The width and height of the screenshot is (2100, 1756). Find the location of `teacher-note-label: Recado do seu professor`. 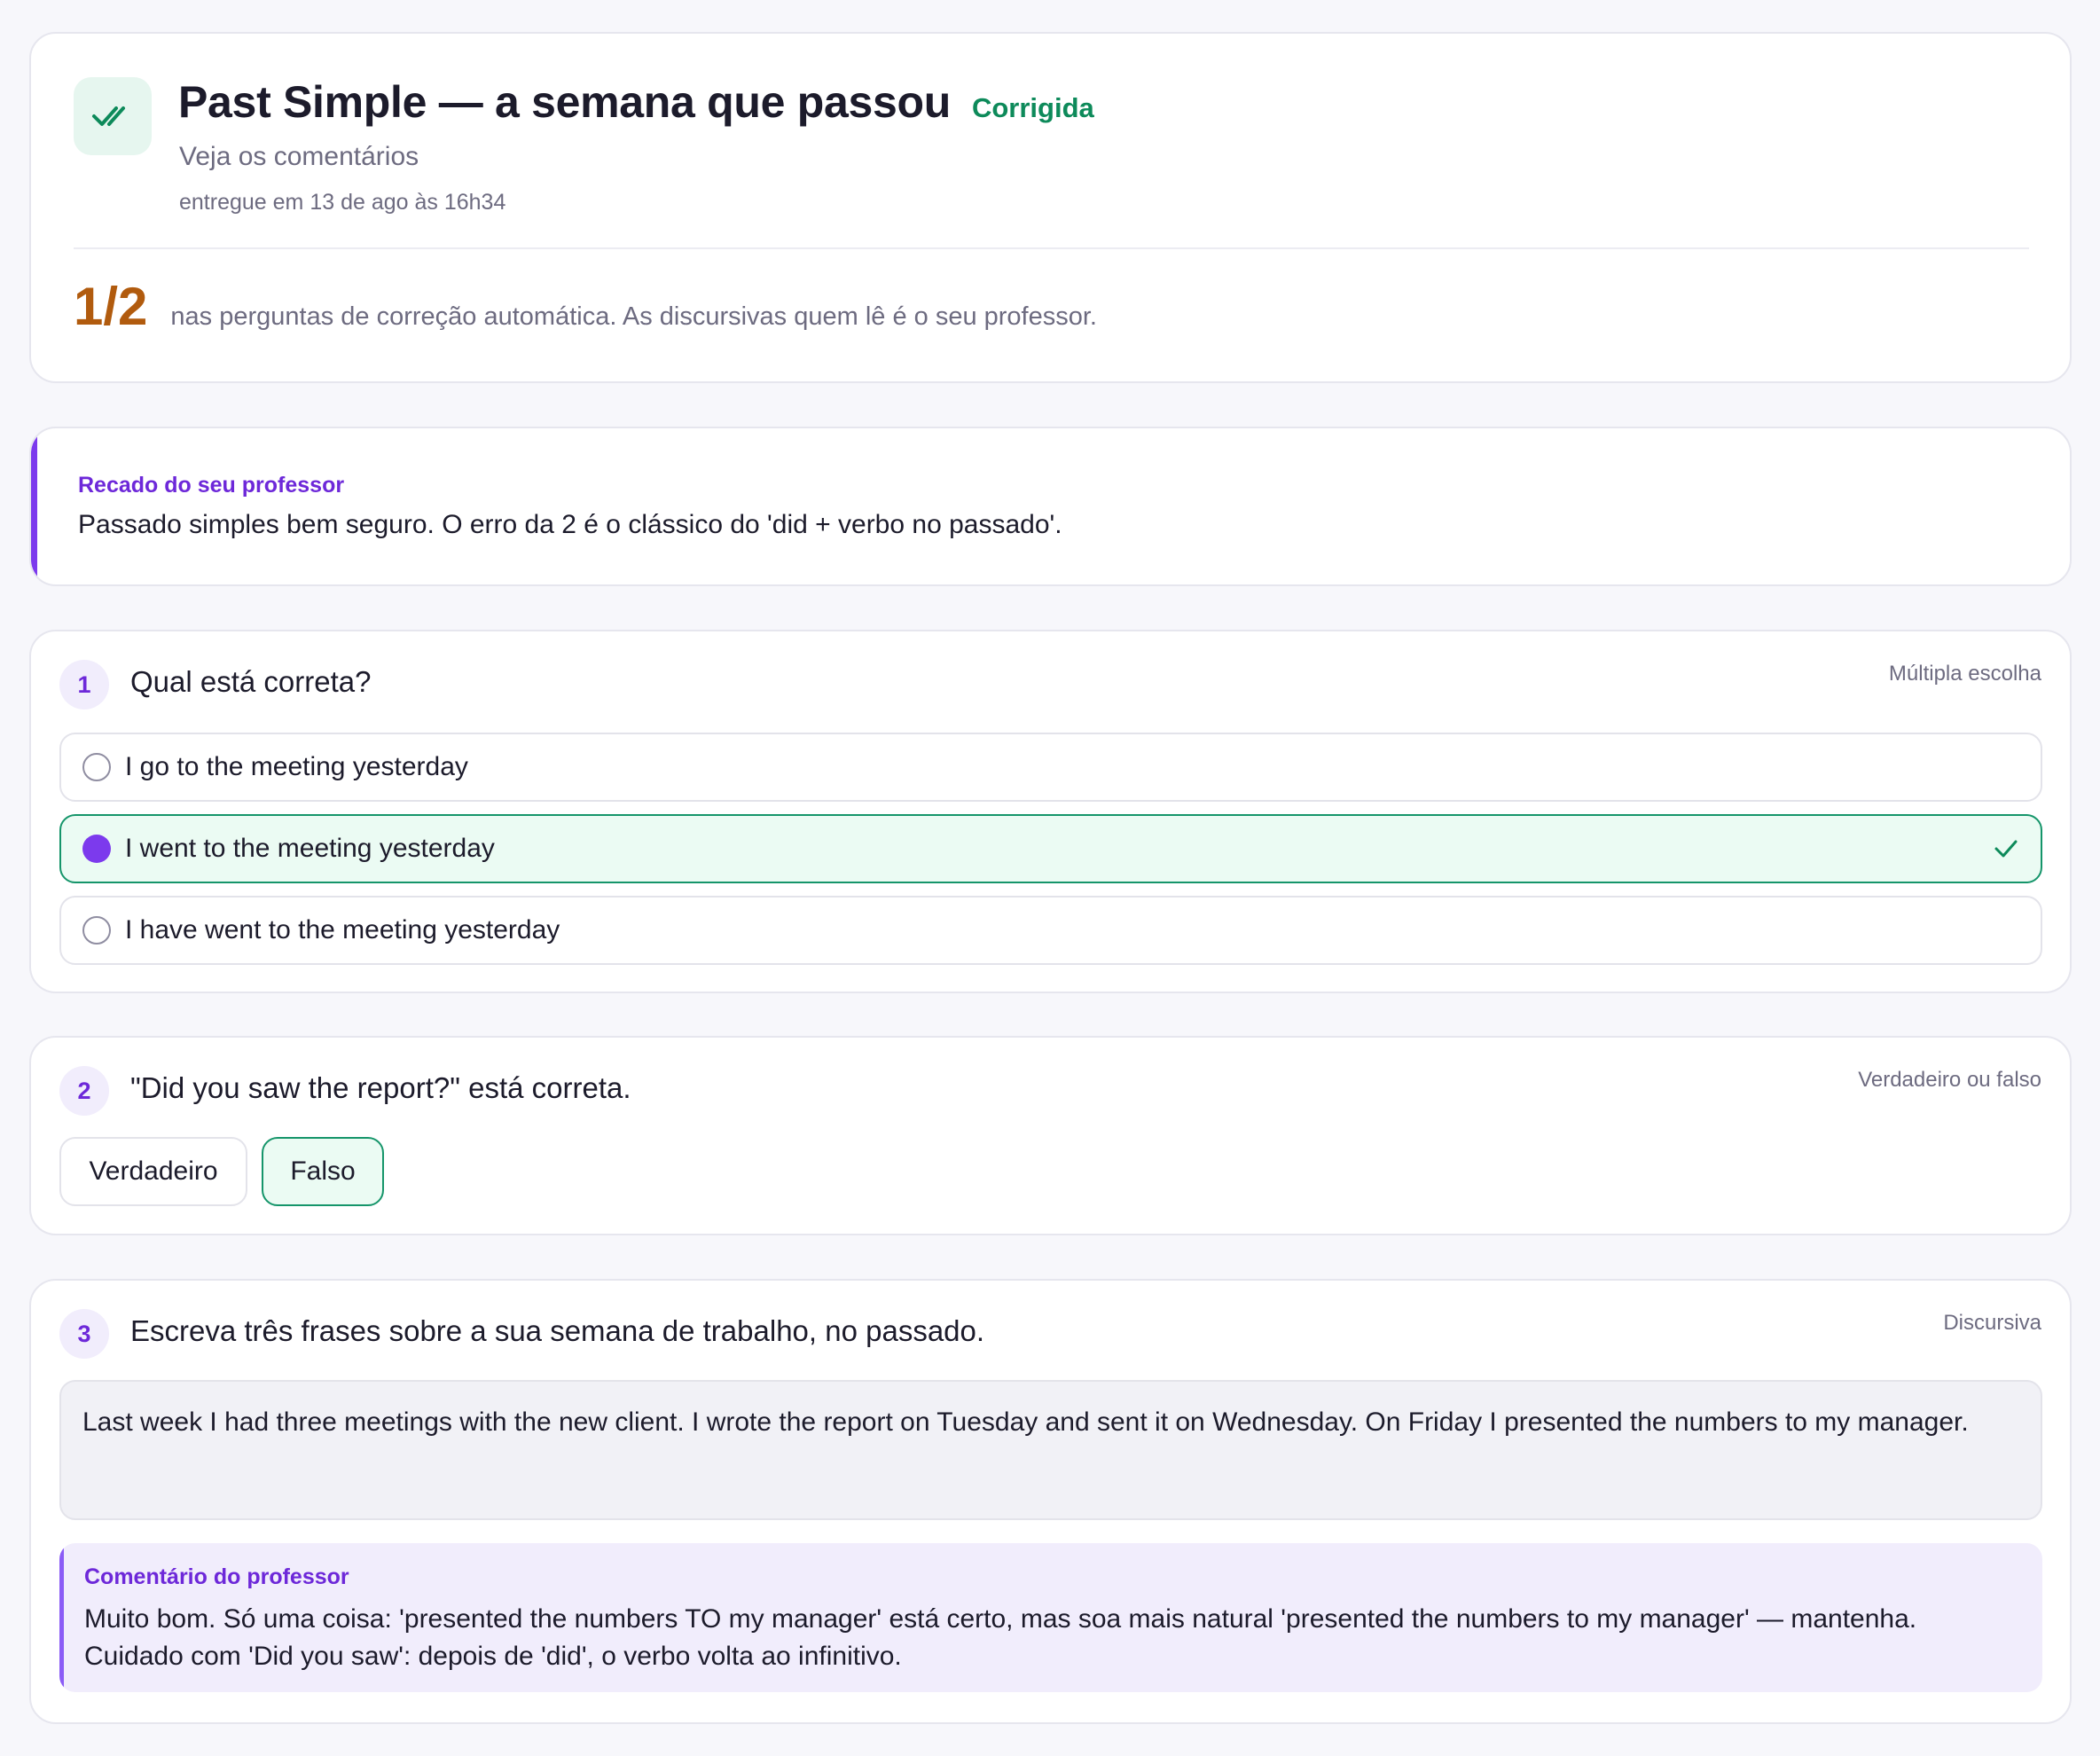

teacher-note-label: Recado do seu professor is located at coordinates (211, 486).